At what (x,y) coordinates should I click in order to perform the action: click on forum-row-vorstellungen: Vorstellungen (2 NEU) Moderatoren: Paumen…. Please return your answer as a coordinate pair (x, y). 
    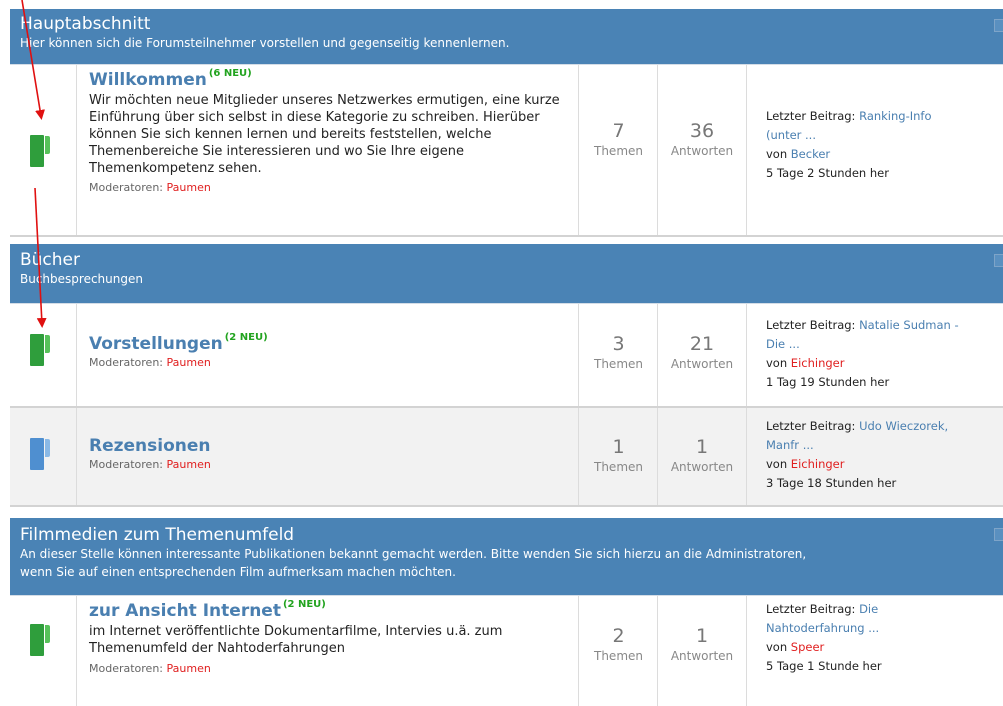
    Looking at the image, I should click on (506, 356).